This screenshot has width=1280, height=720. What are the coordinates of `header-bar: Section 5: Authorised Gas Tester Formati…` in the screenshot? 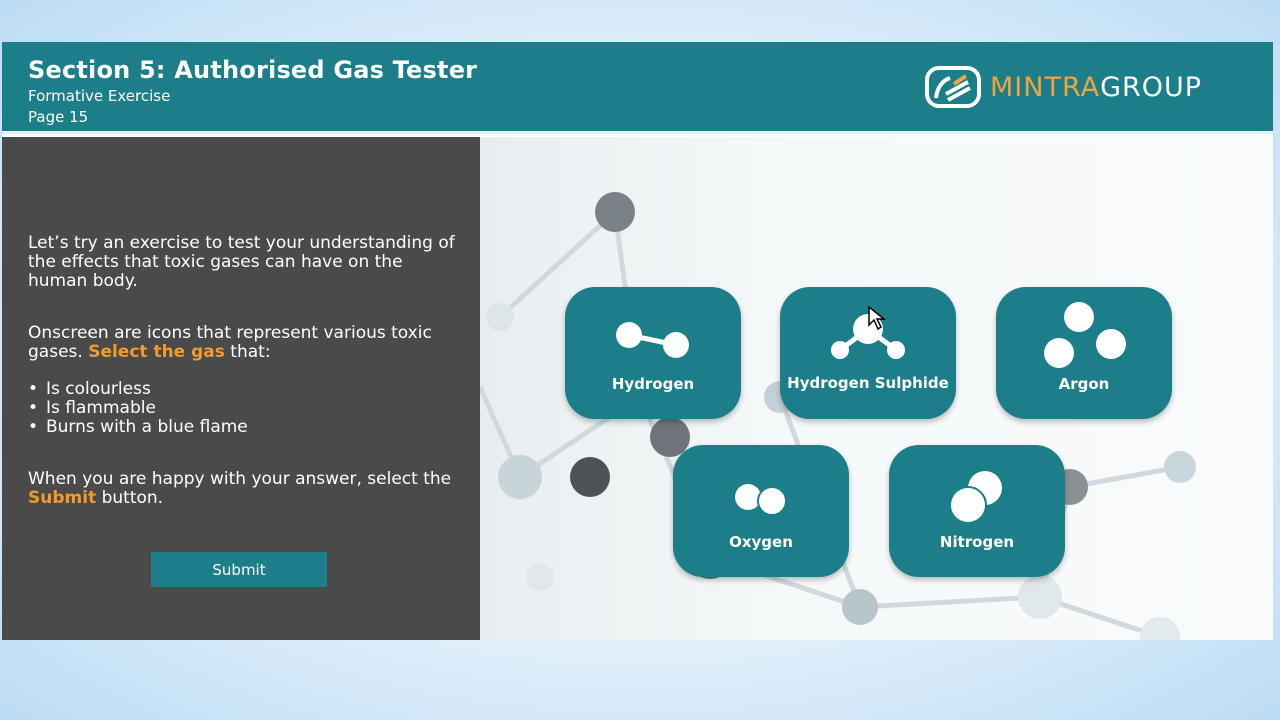 It's located at (637, 88).